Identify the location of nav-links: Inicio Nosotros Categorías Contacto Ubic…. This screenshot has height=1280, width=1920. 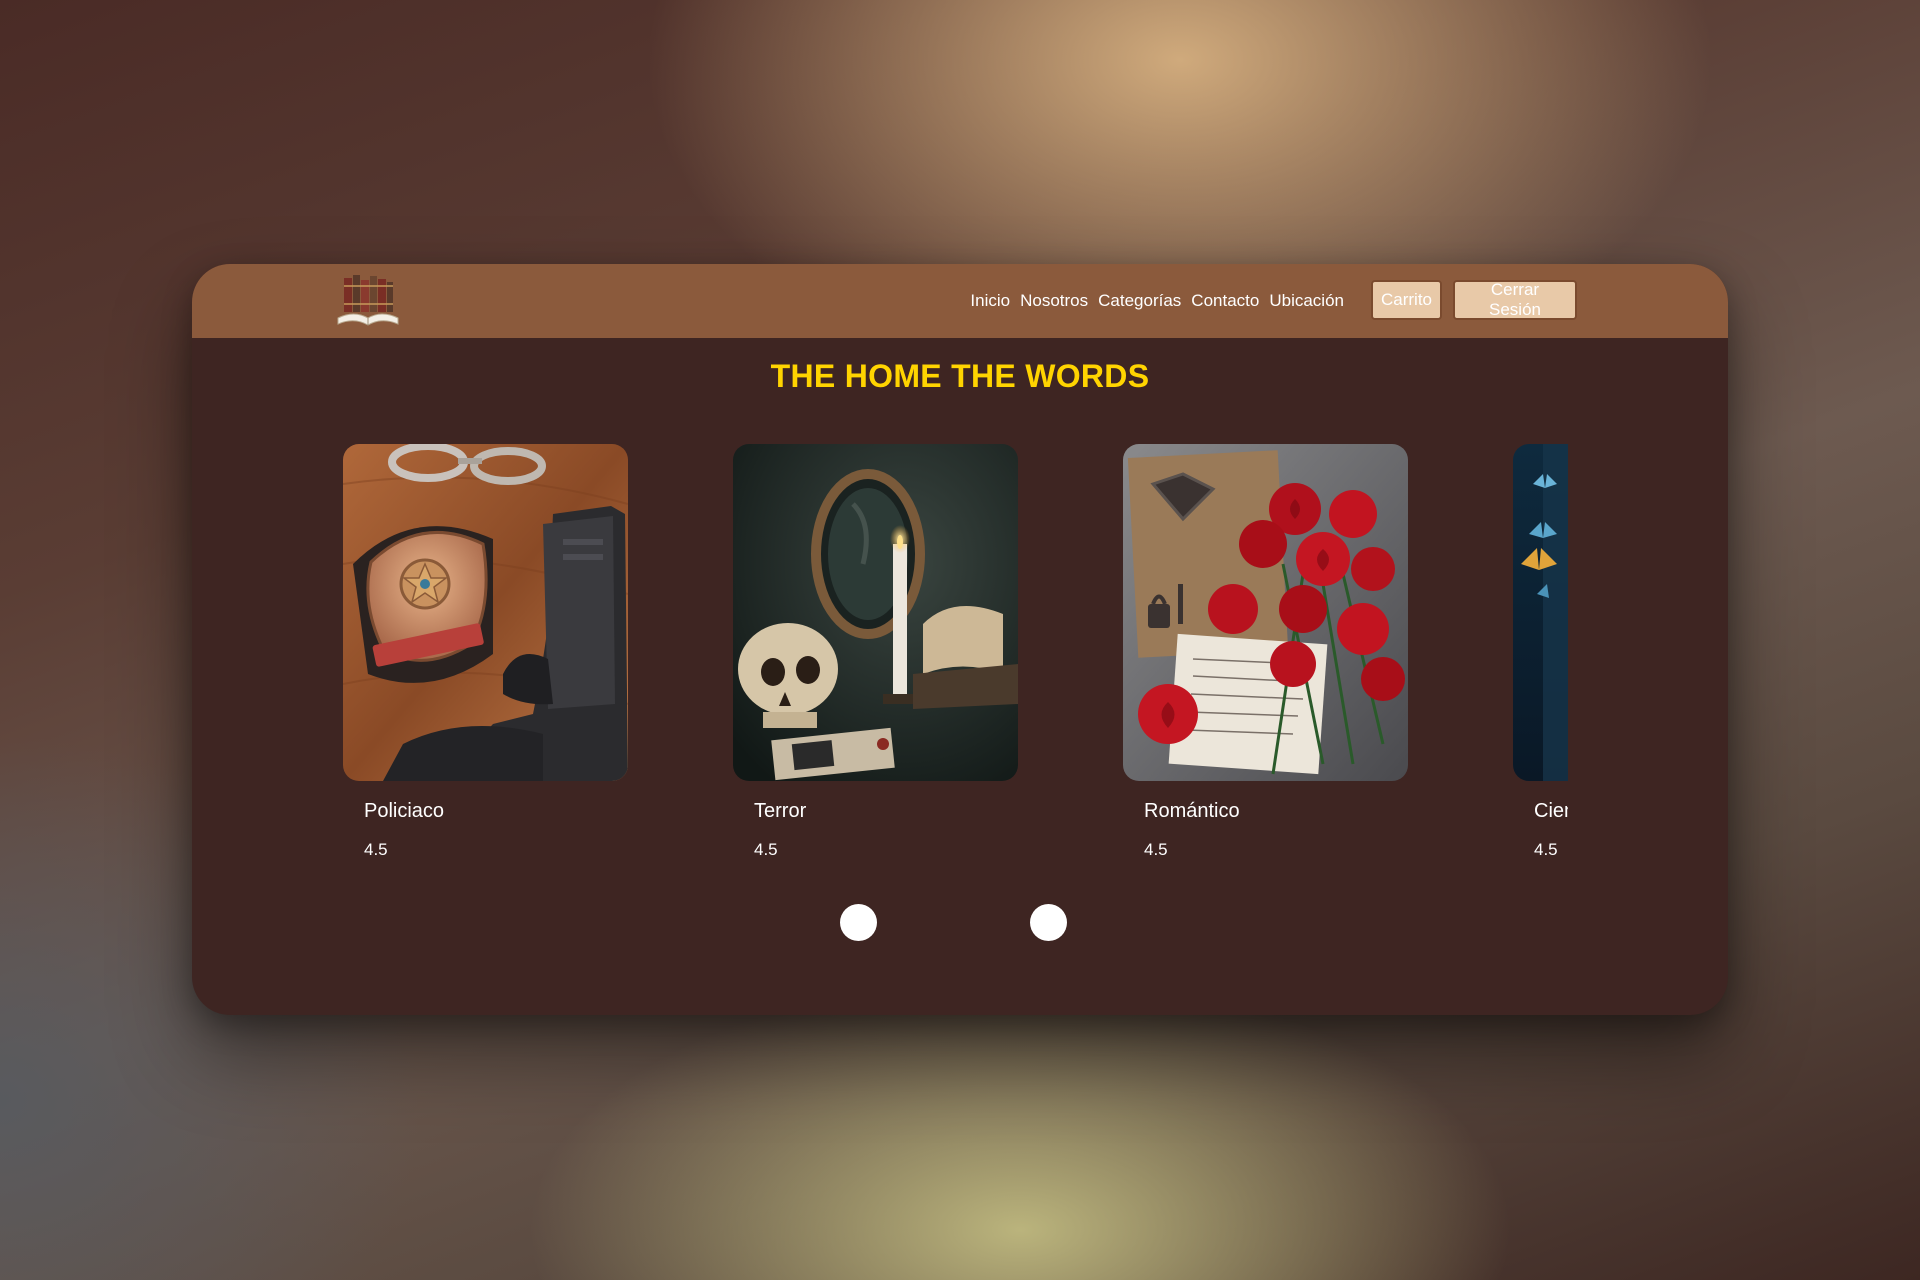
(1157, 301).